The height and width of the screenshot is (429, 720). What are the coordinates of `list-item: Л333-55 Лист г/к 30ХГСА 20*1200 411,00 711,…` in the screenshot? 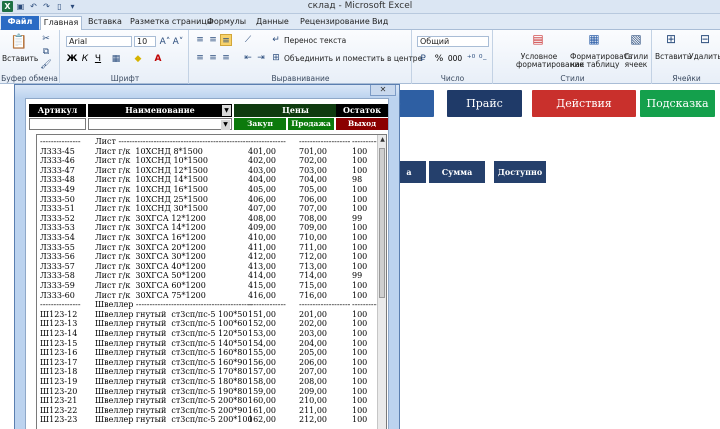 It's located at (207, 248).